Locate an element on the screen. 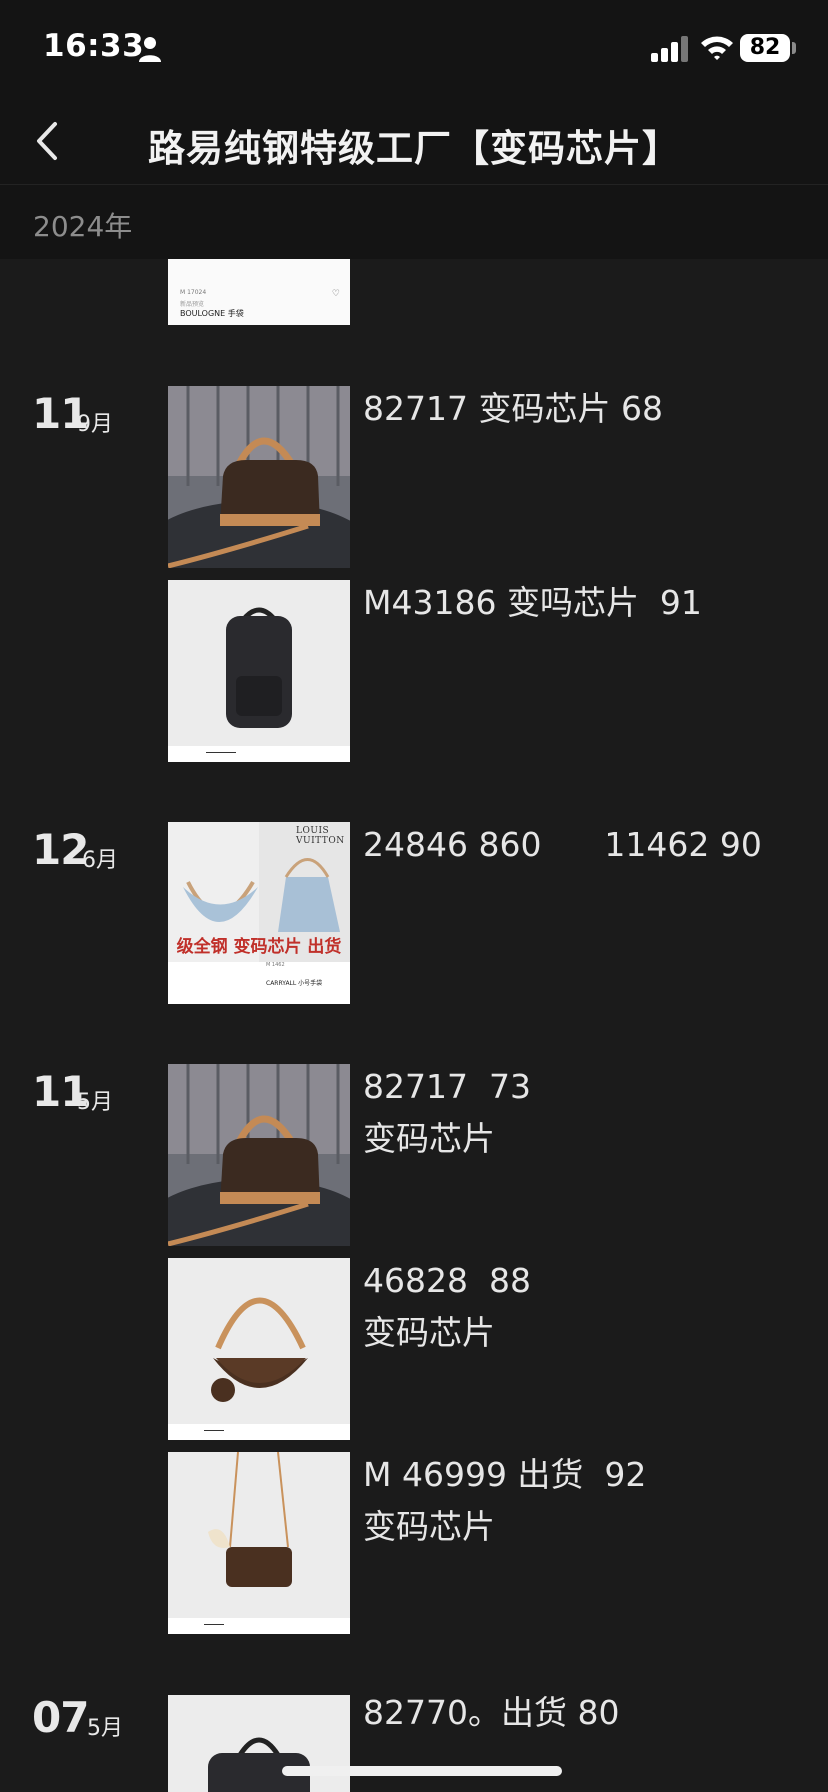  post-caption: 82717 变码芯片 68 is located at coordinates (513, 408).